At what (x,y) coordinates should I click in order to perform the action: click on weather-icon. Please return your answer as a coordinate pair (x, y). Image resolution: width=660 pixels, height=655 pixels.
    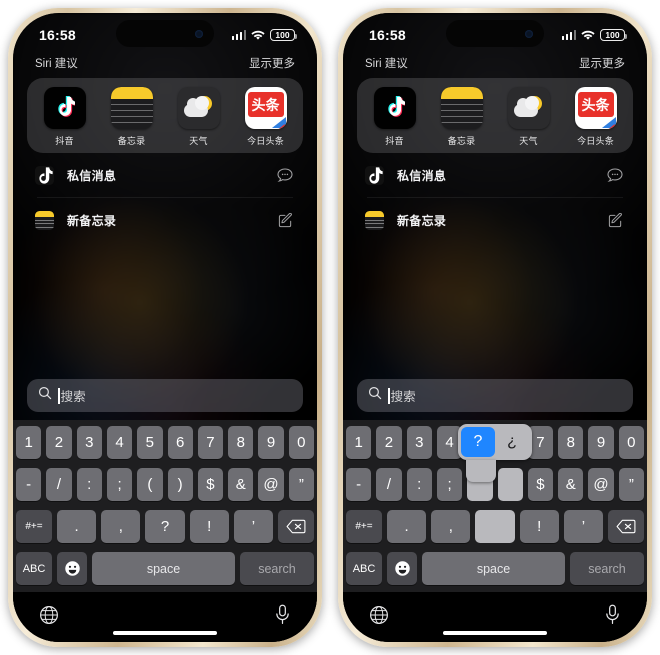
    Looking at the image, I should click on (528, 108).